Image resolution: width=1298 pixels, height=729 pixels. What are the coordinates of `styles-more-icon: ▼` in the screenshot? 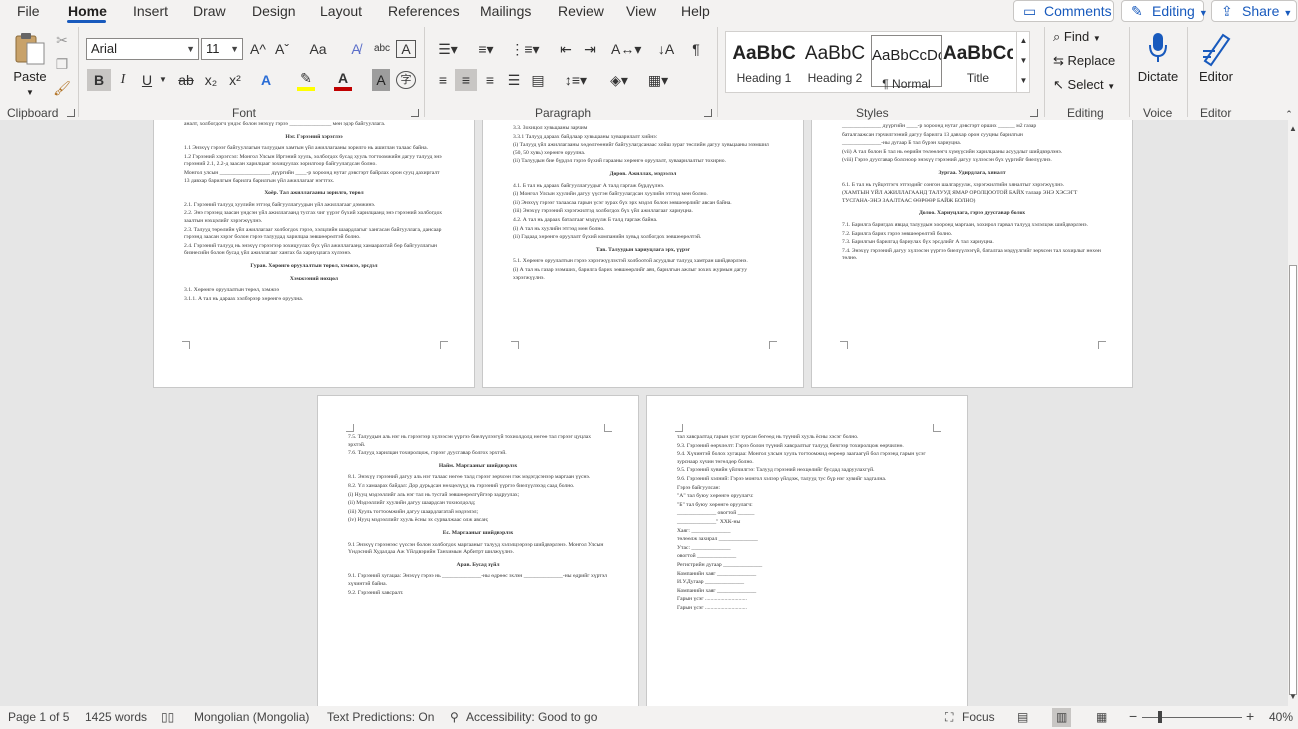 It's located at (1023, 81).